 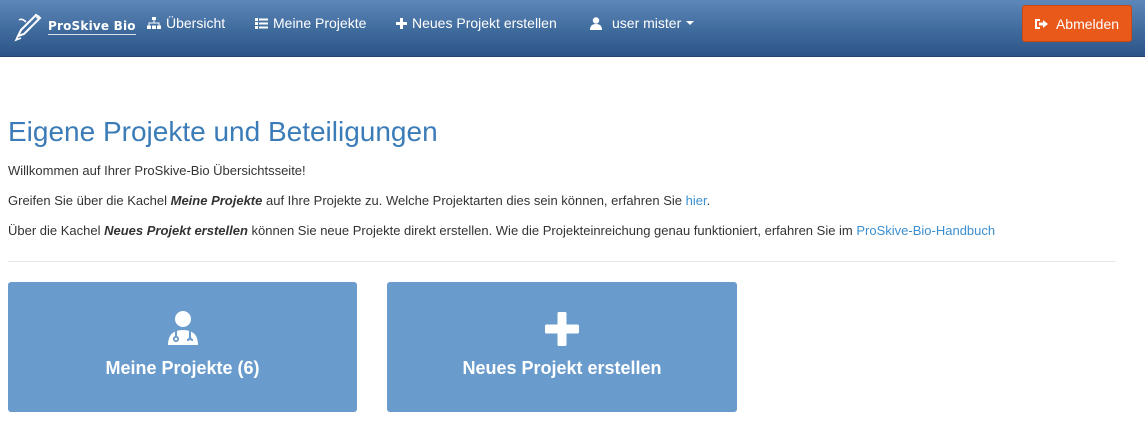 What do you see at coordinates (320, 23) in the screenshot?
I see `nav-item-my-projects-label: Meine Projekte` at bounding box center [320, 23].